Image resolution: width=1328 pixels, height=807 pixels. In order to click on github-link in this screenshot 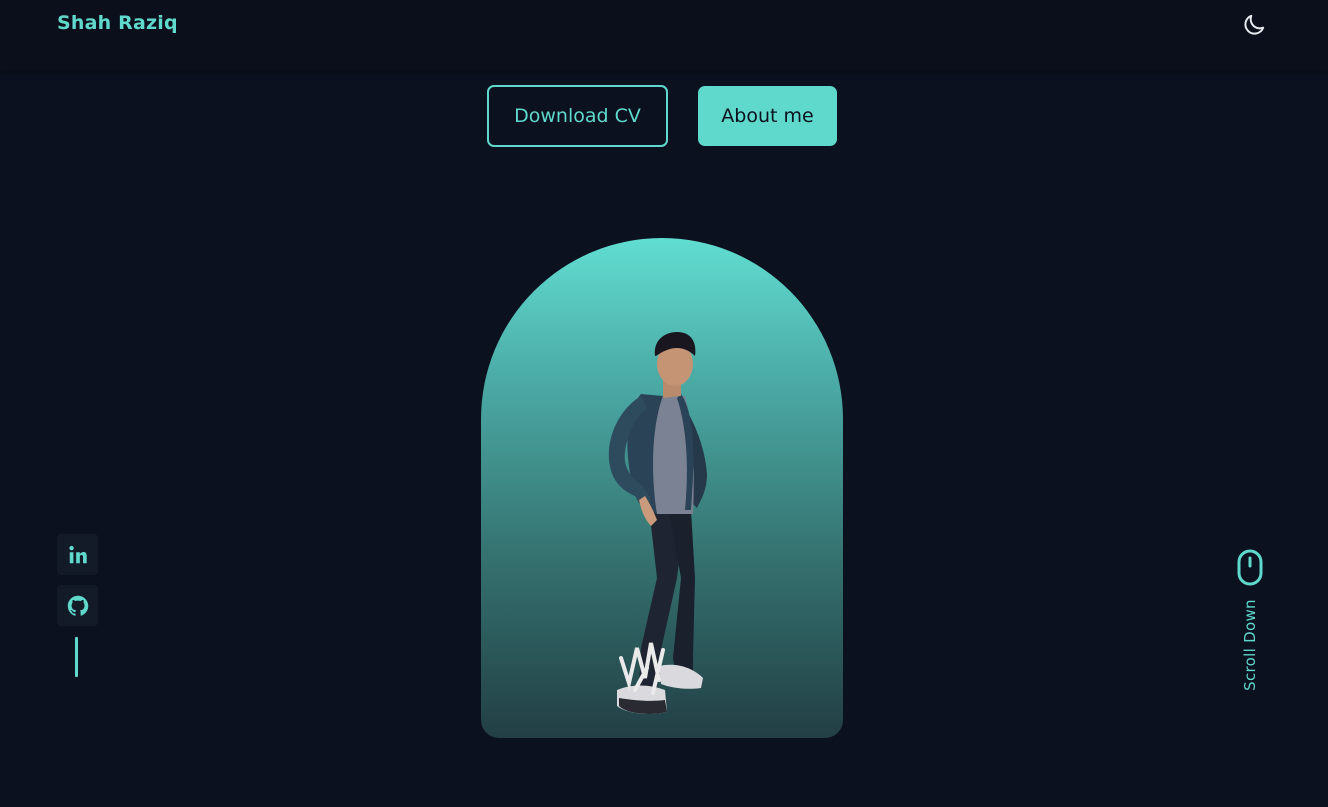, I will do `click(77, 605)`.